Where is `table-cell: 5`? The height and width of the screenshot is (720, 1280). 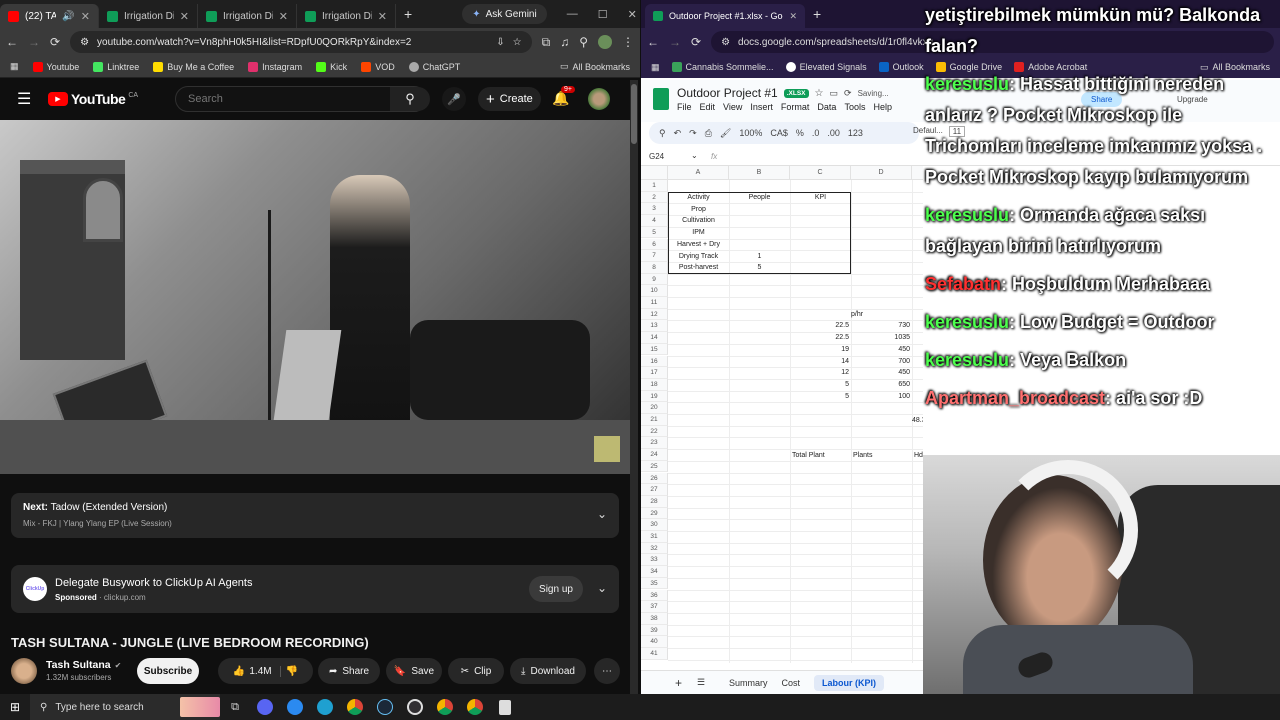
table-cell: 5 is located at coordinates (820, 397).